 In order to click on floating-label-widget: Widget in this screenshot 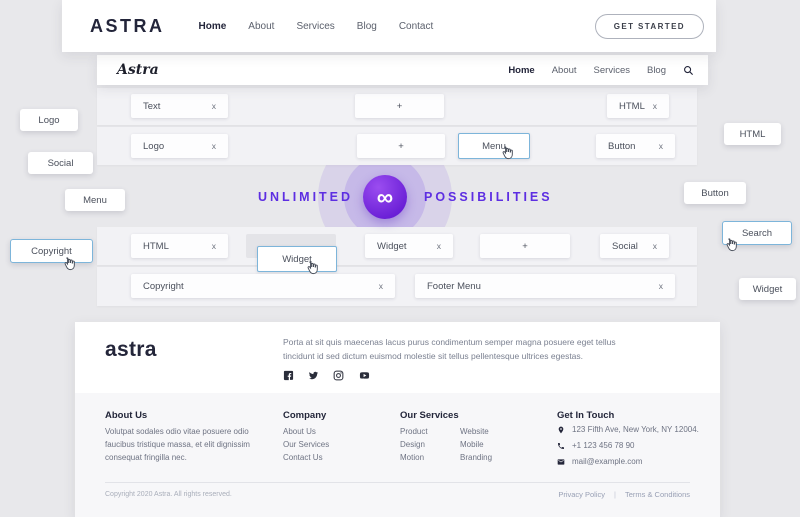, I will do `click(767, 289)`.